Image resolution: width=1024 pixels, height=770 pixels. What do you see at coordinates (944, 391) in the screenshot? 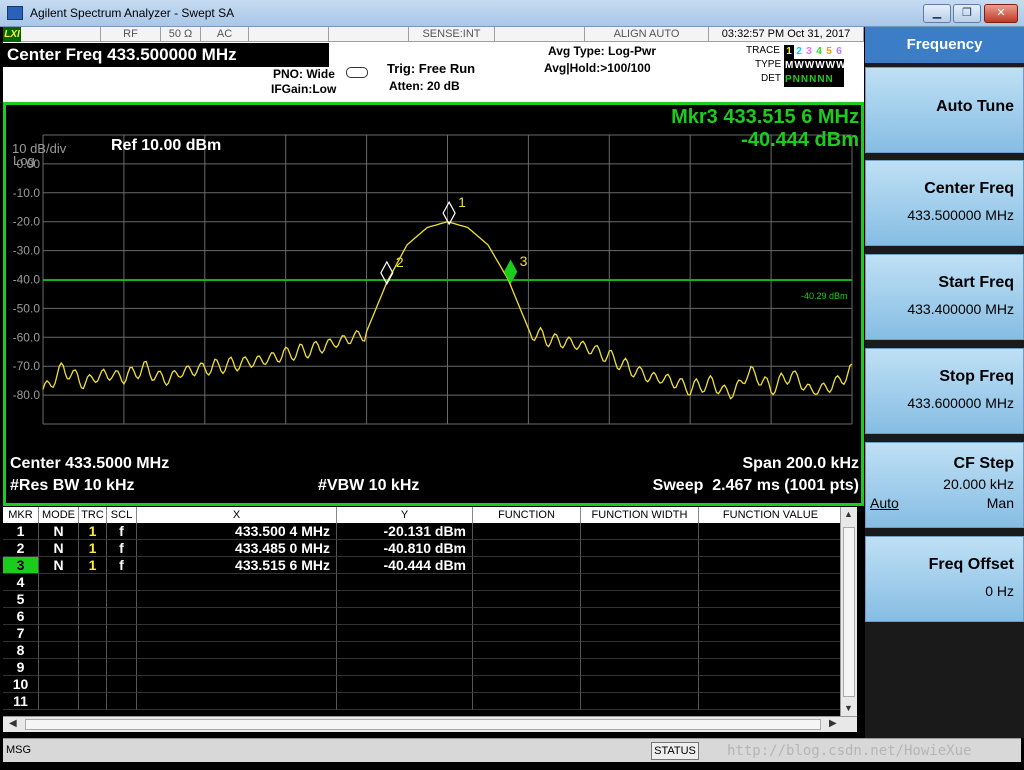
I see `softkey-stop-freq: Stop Freq 433.600000 MHz` at bounding box center [944, 391].